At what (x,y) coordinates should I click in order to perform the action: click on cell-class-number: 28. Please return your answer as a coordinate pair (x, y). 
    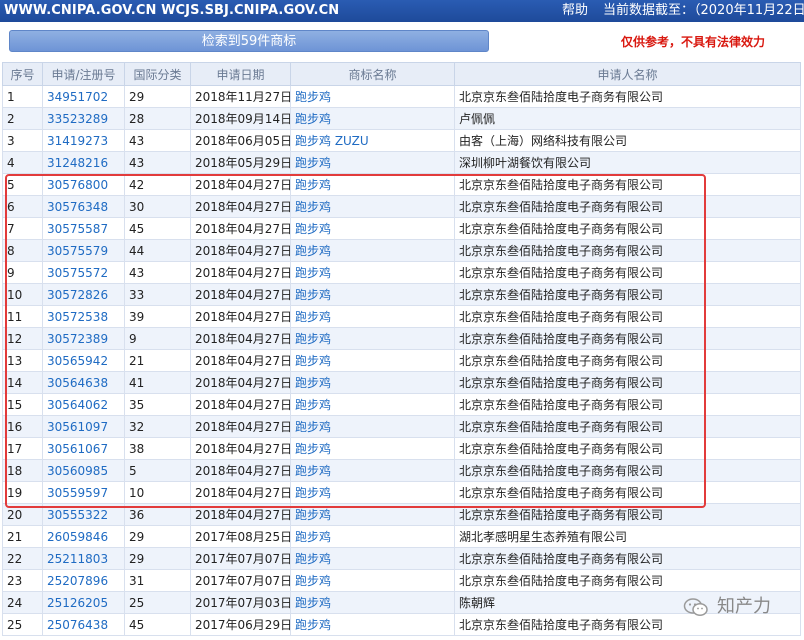
    Looking at the image, I should click on (157, 118).